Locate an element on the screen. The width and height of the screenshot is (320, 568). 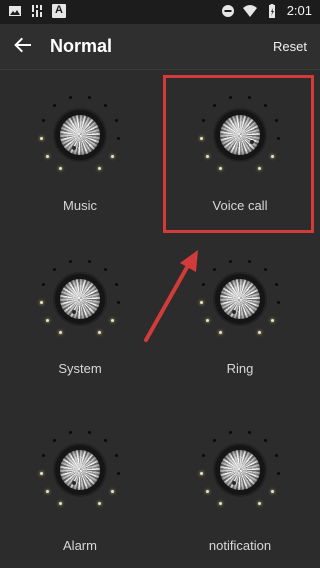
annotation-arrow is located at coordinates (171, 296).